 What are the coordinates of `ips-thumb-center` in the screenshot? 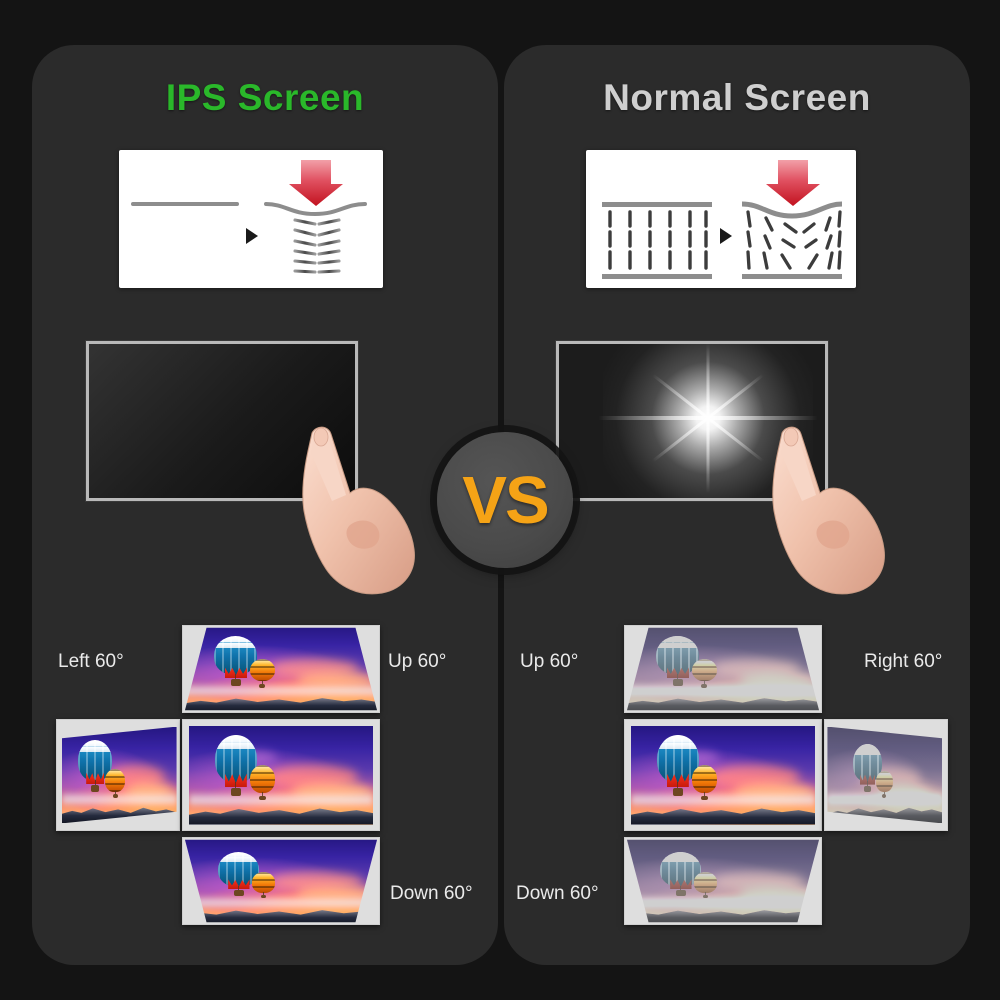 It's located at (281, 775).